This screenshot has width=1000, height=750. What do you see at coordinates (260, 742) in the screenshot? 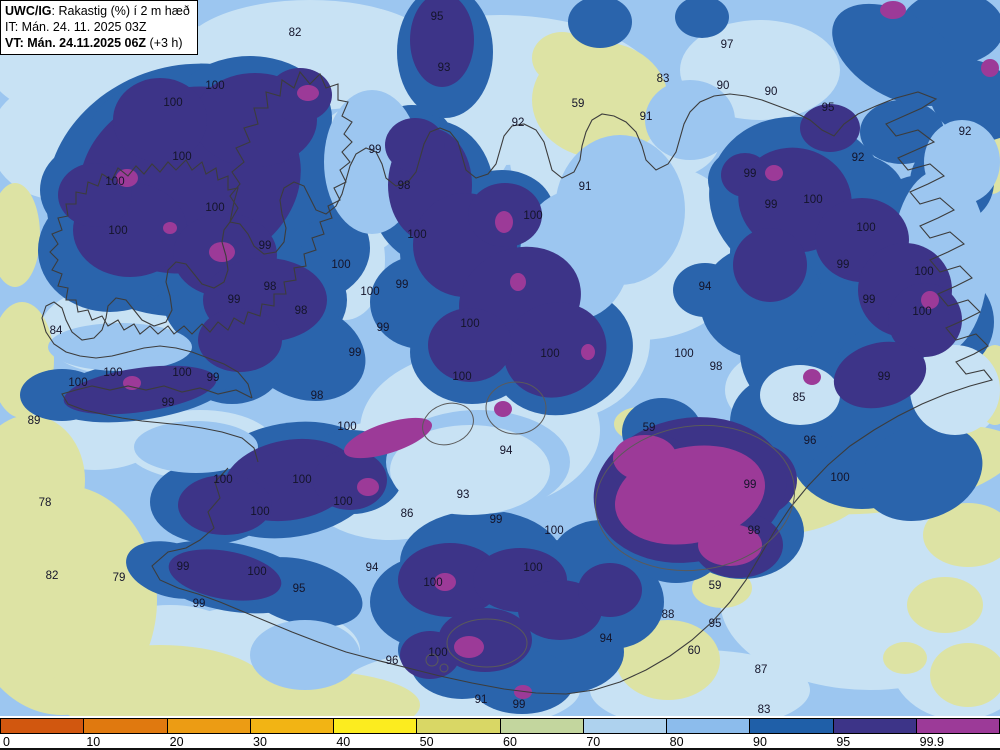
I see `colorbar-tick-label: 30` at bounding box center [260, 742].